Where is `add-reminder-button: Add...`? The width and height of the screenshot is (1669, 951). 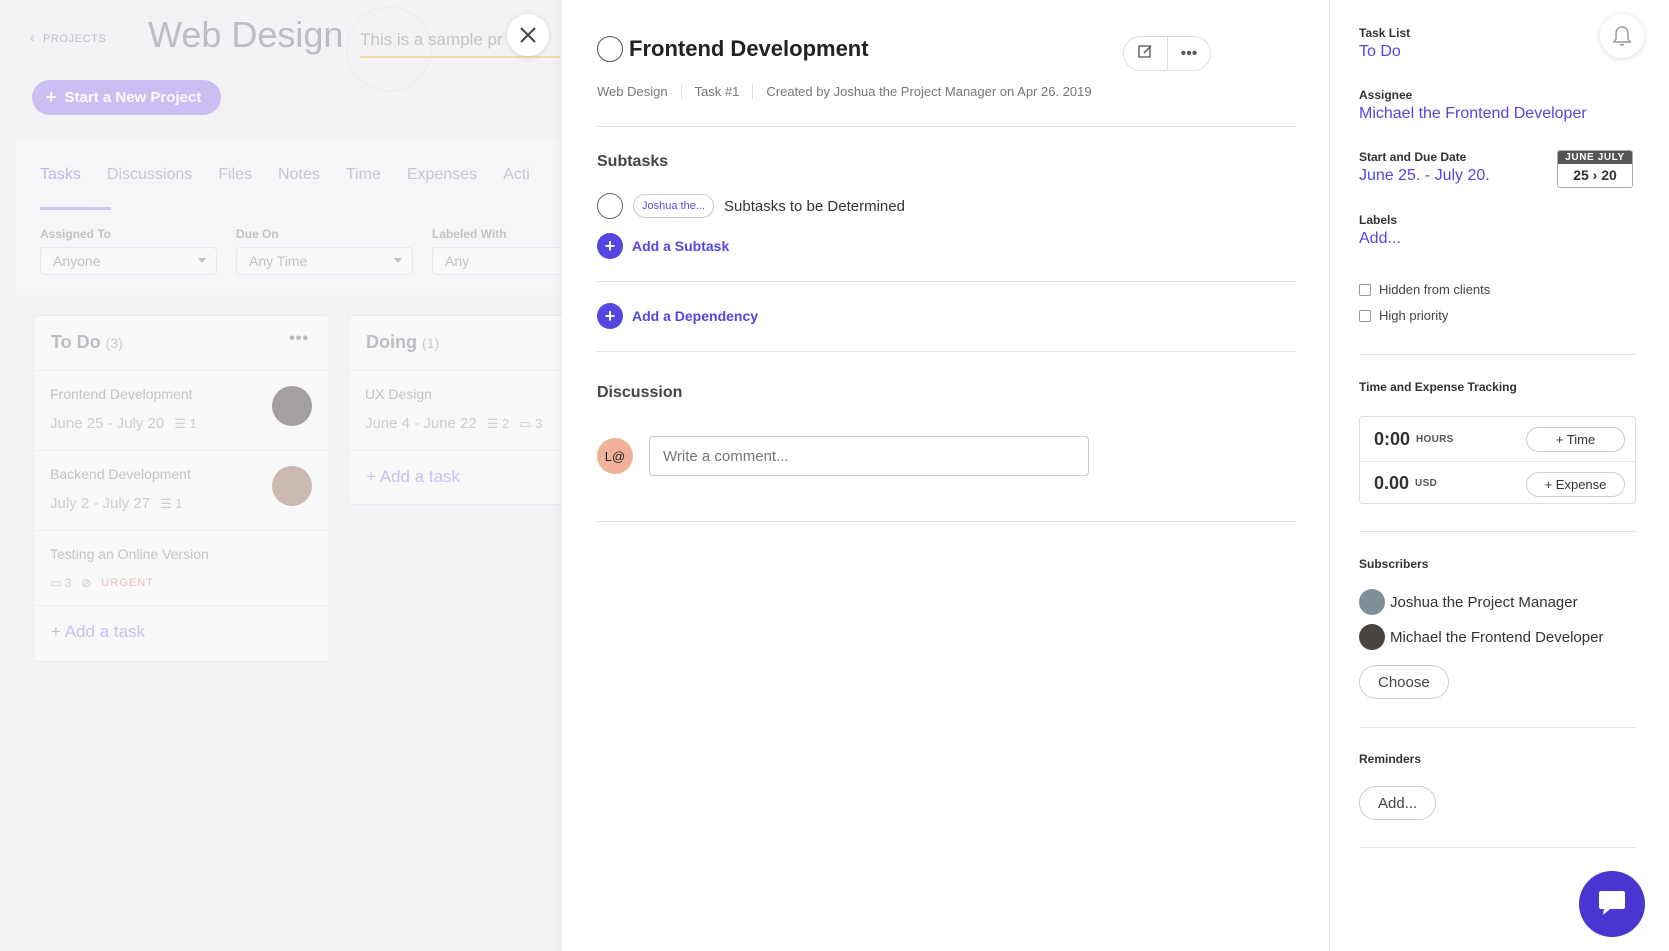 add-reminder-button: Add... is located at coordinates (1398, 803).